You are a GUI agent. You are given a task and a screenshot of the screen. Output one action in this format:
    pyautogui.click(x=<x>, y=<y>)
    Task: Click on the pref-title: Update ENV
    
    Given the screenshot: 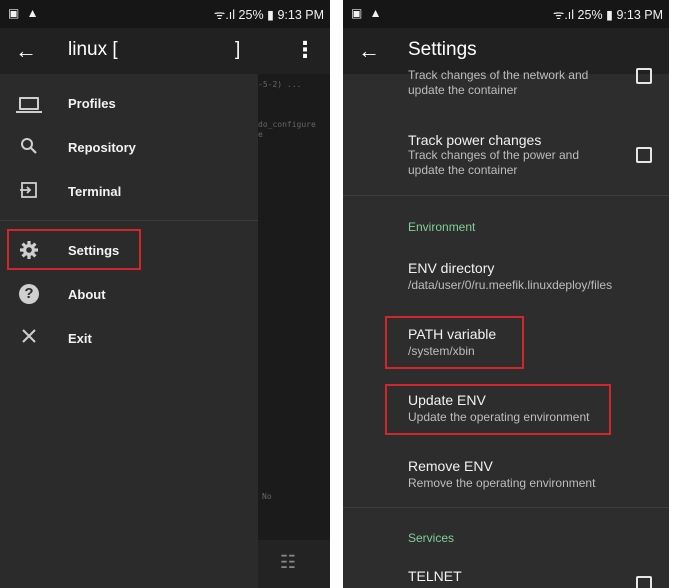 What is the action you would take?
    pyautogui.click(x=447, y=400)
    